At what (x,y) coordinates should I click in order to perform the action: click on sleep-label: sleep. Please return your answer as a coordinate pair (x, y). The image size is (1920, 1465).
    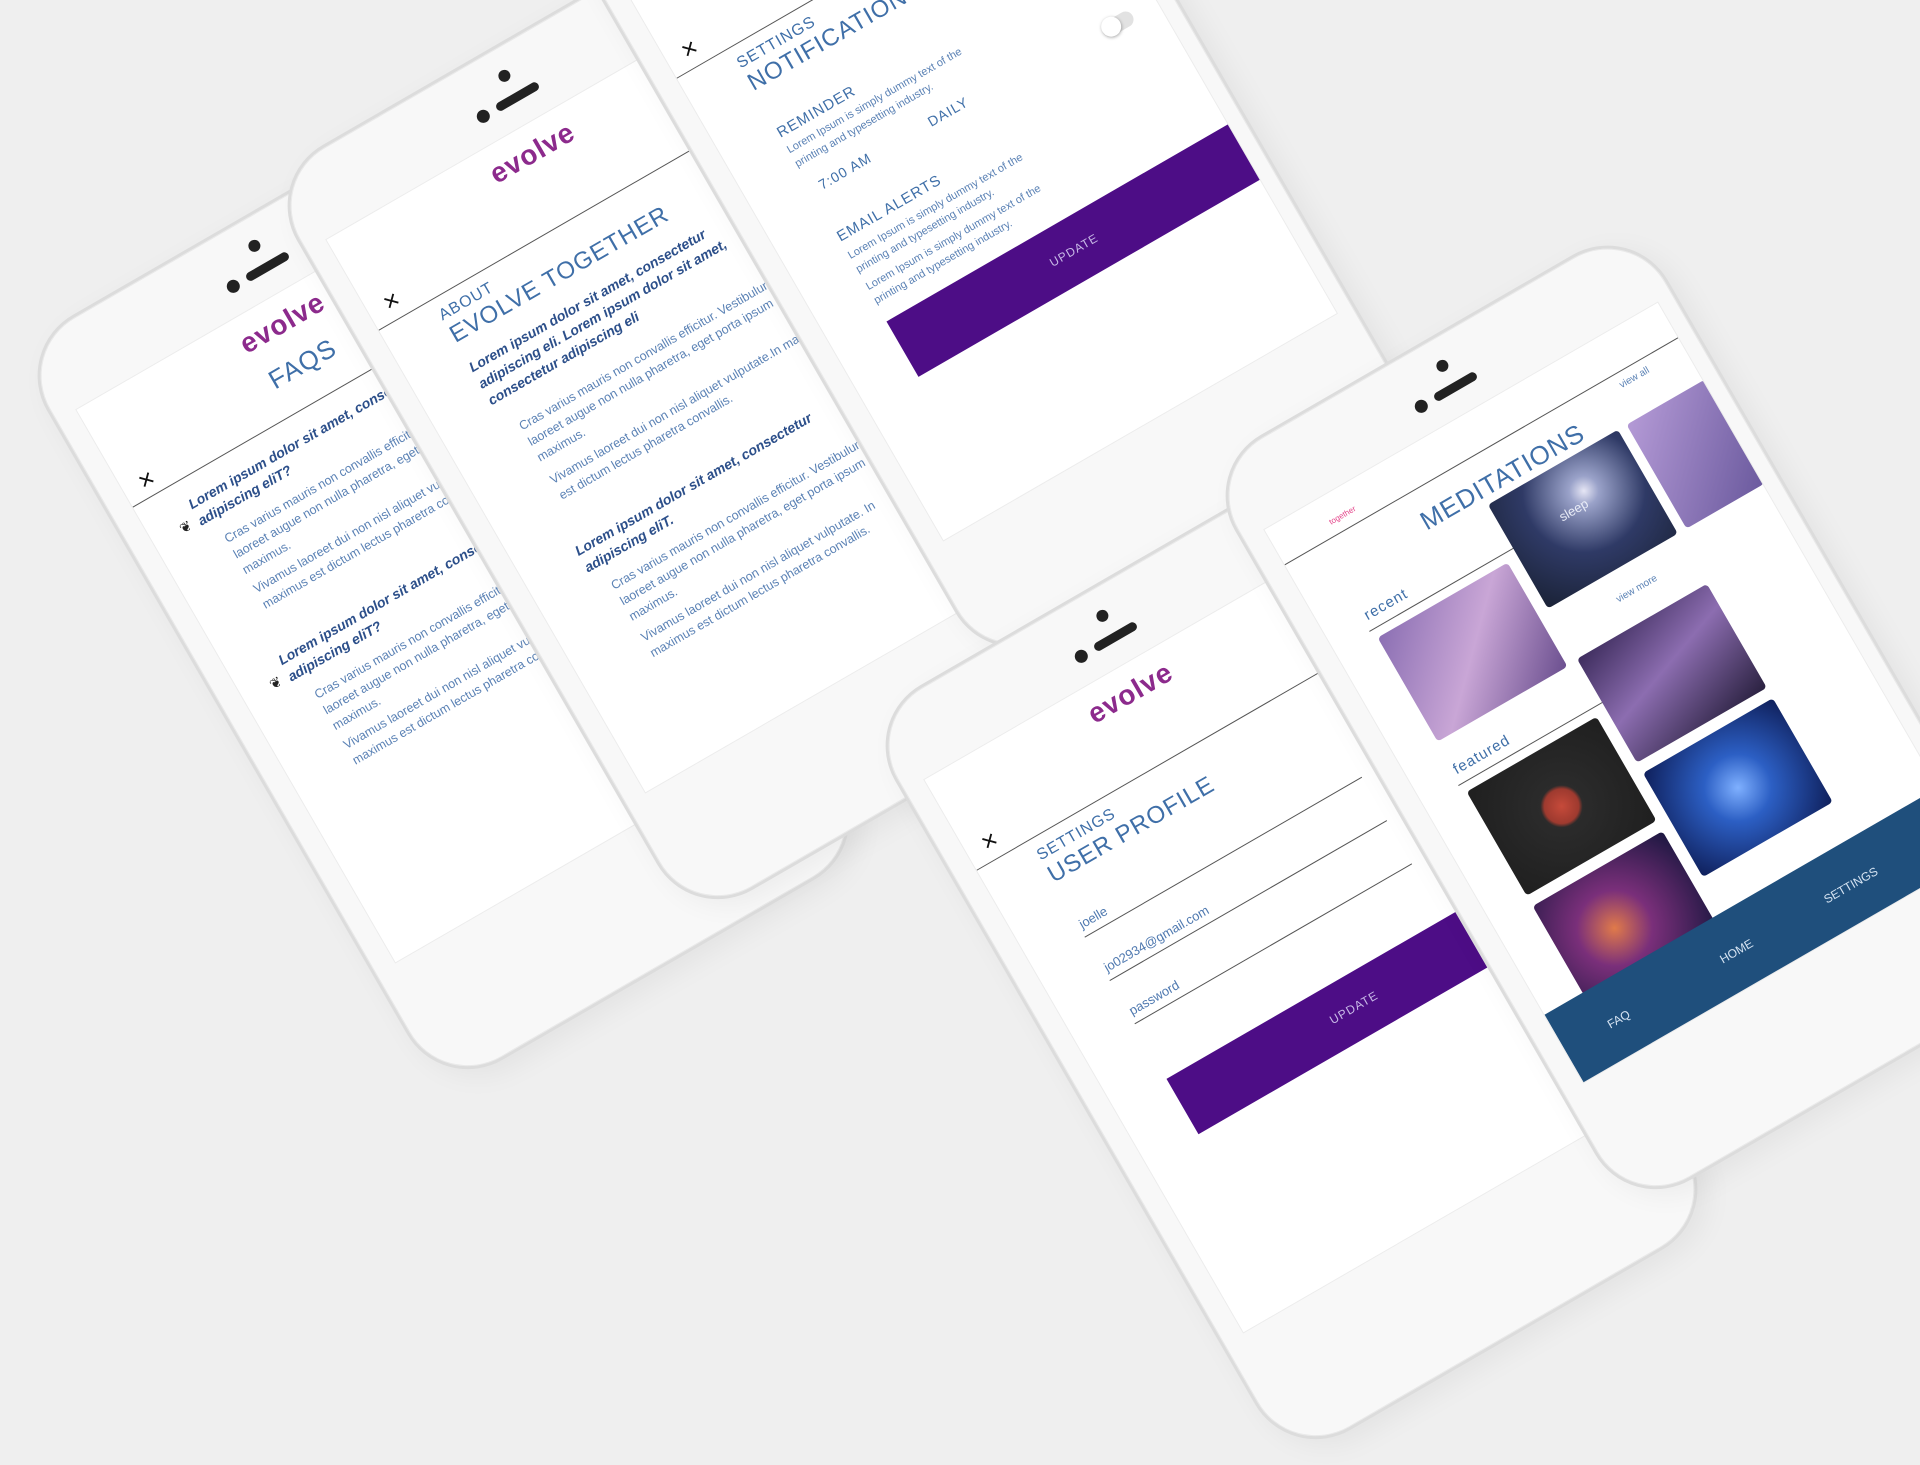
    Looking at the image, I should click on (1573, 510).